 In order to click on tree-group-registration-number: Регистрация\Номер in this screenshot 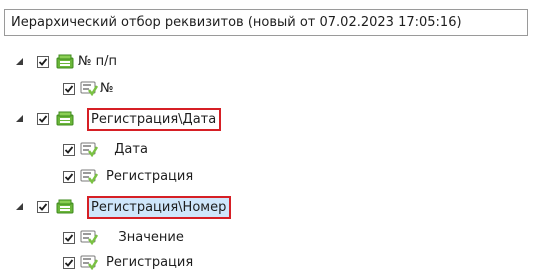, I will do `click(267, 208)`.